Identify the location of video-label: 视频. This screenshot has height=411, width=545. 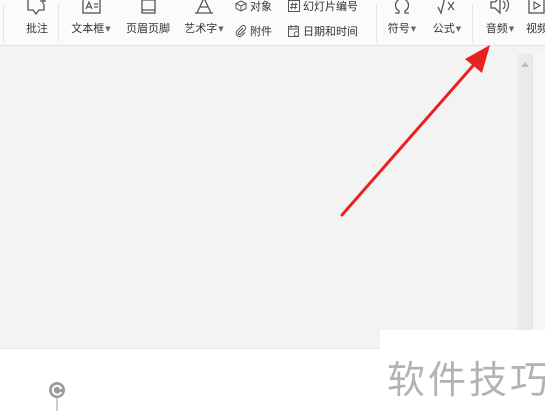
(535, 28).